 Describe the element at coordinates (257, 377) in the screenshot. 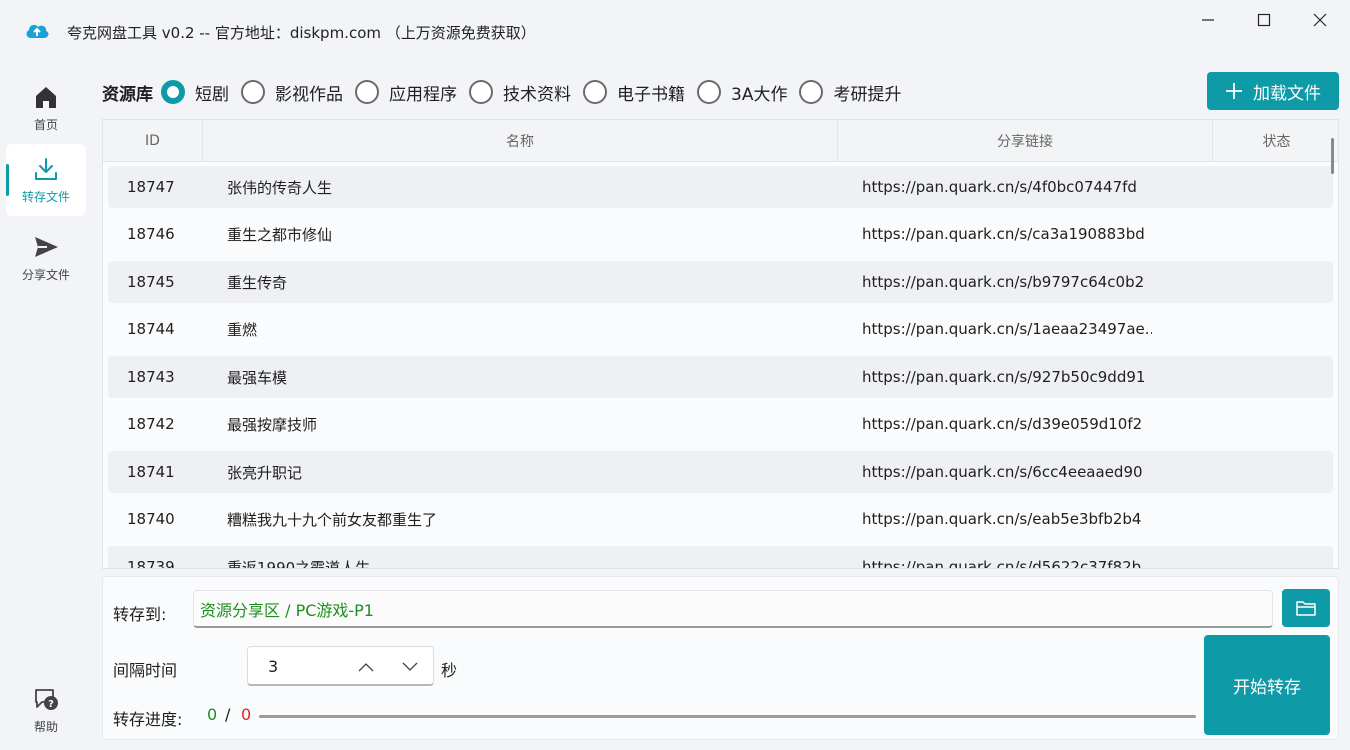

I see `cell-name: 最强车模` at that location.